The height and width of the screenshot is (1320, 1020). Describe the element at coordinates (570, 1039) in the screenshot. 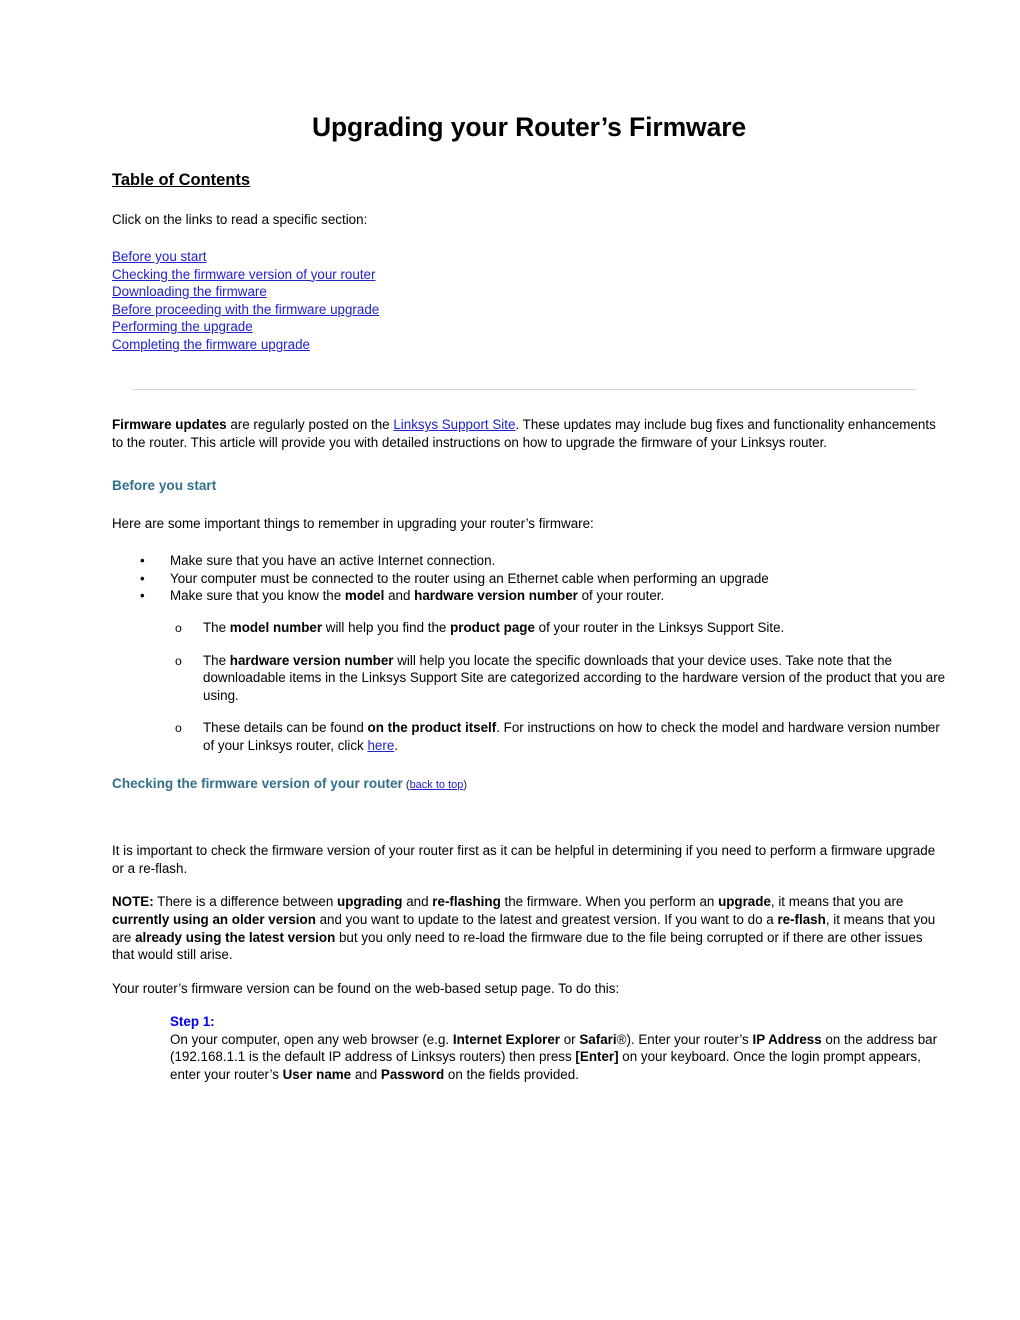

I see `text-run: or` at that location.